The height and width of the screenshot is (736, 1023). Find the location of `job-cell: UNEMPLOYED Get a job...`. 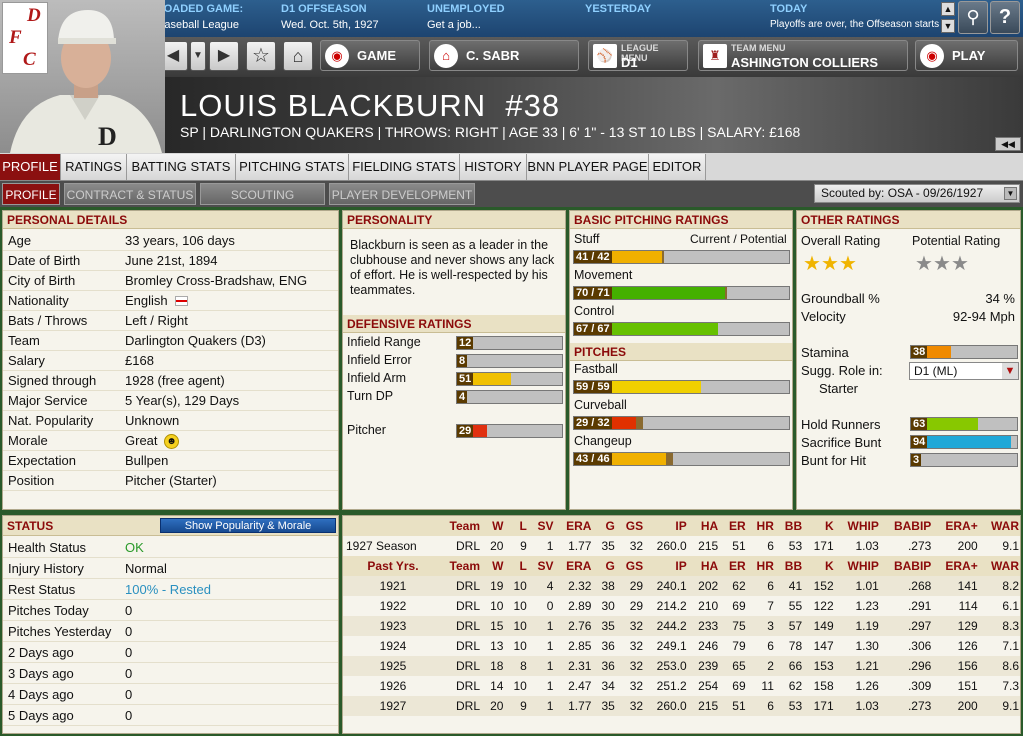

job-cell: UNEMPLOYED Get a job... is located at coordinates (502, 18).